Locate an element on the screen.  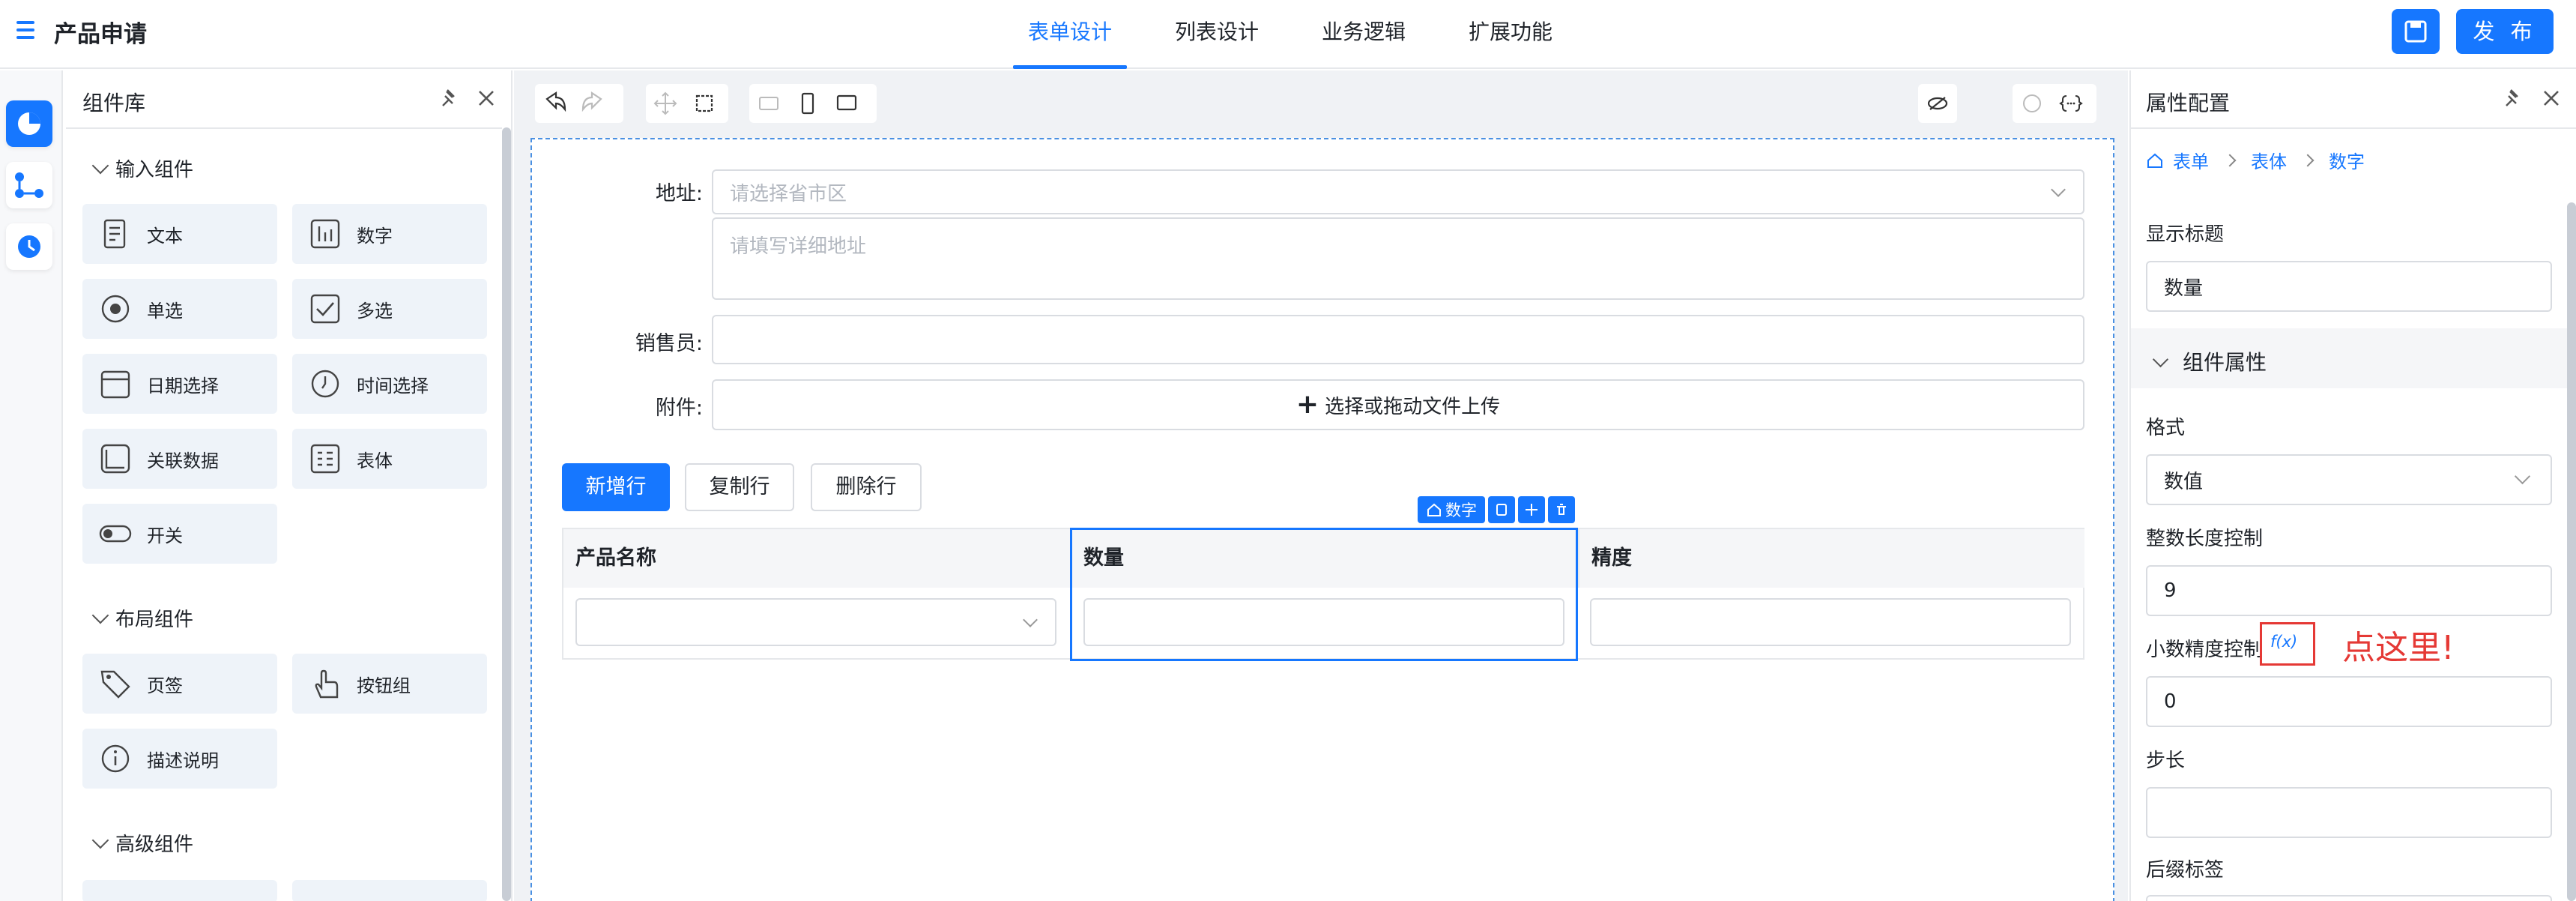
comp-radio: 单选 is located at coordinates (179, 309).